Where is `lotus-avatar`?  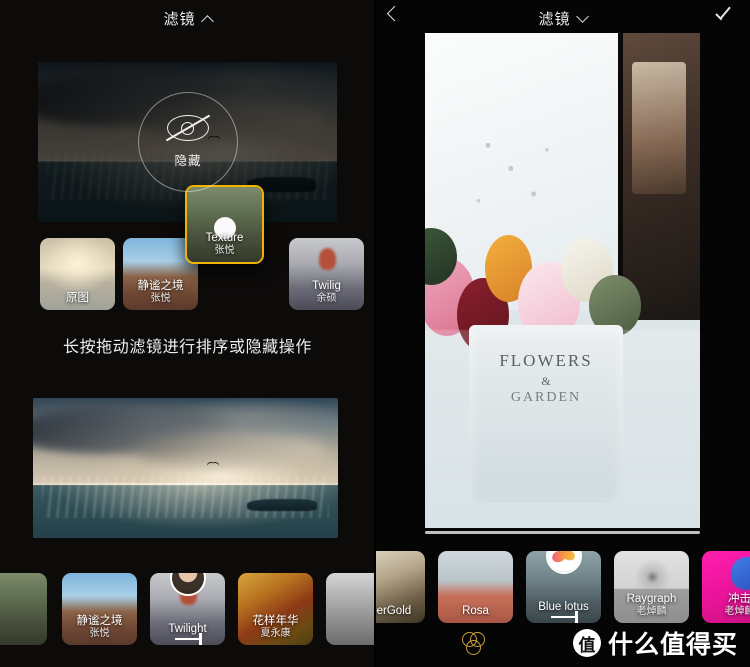
lotus-avatar is located at coordinates (563, 562).